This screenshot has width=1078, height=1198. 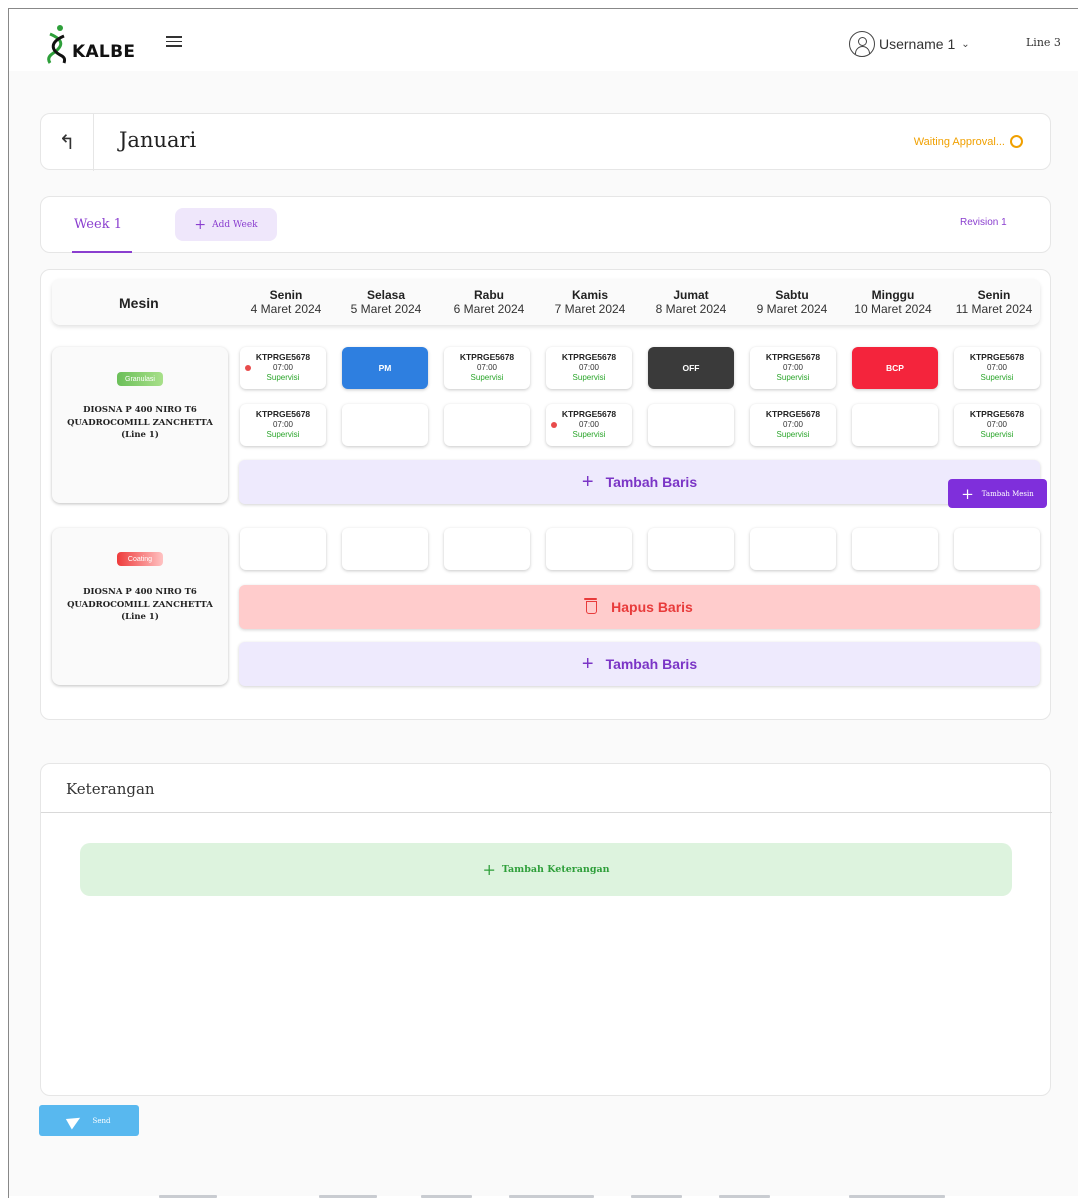 What do you see at coordinates (174, 42) in the screenshot?
I see `menu-icon` at bounding box center [174, 42].